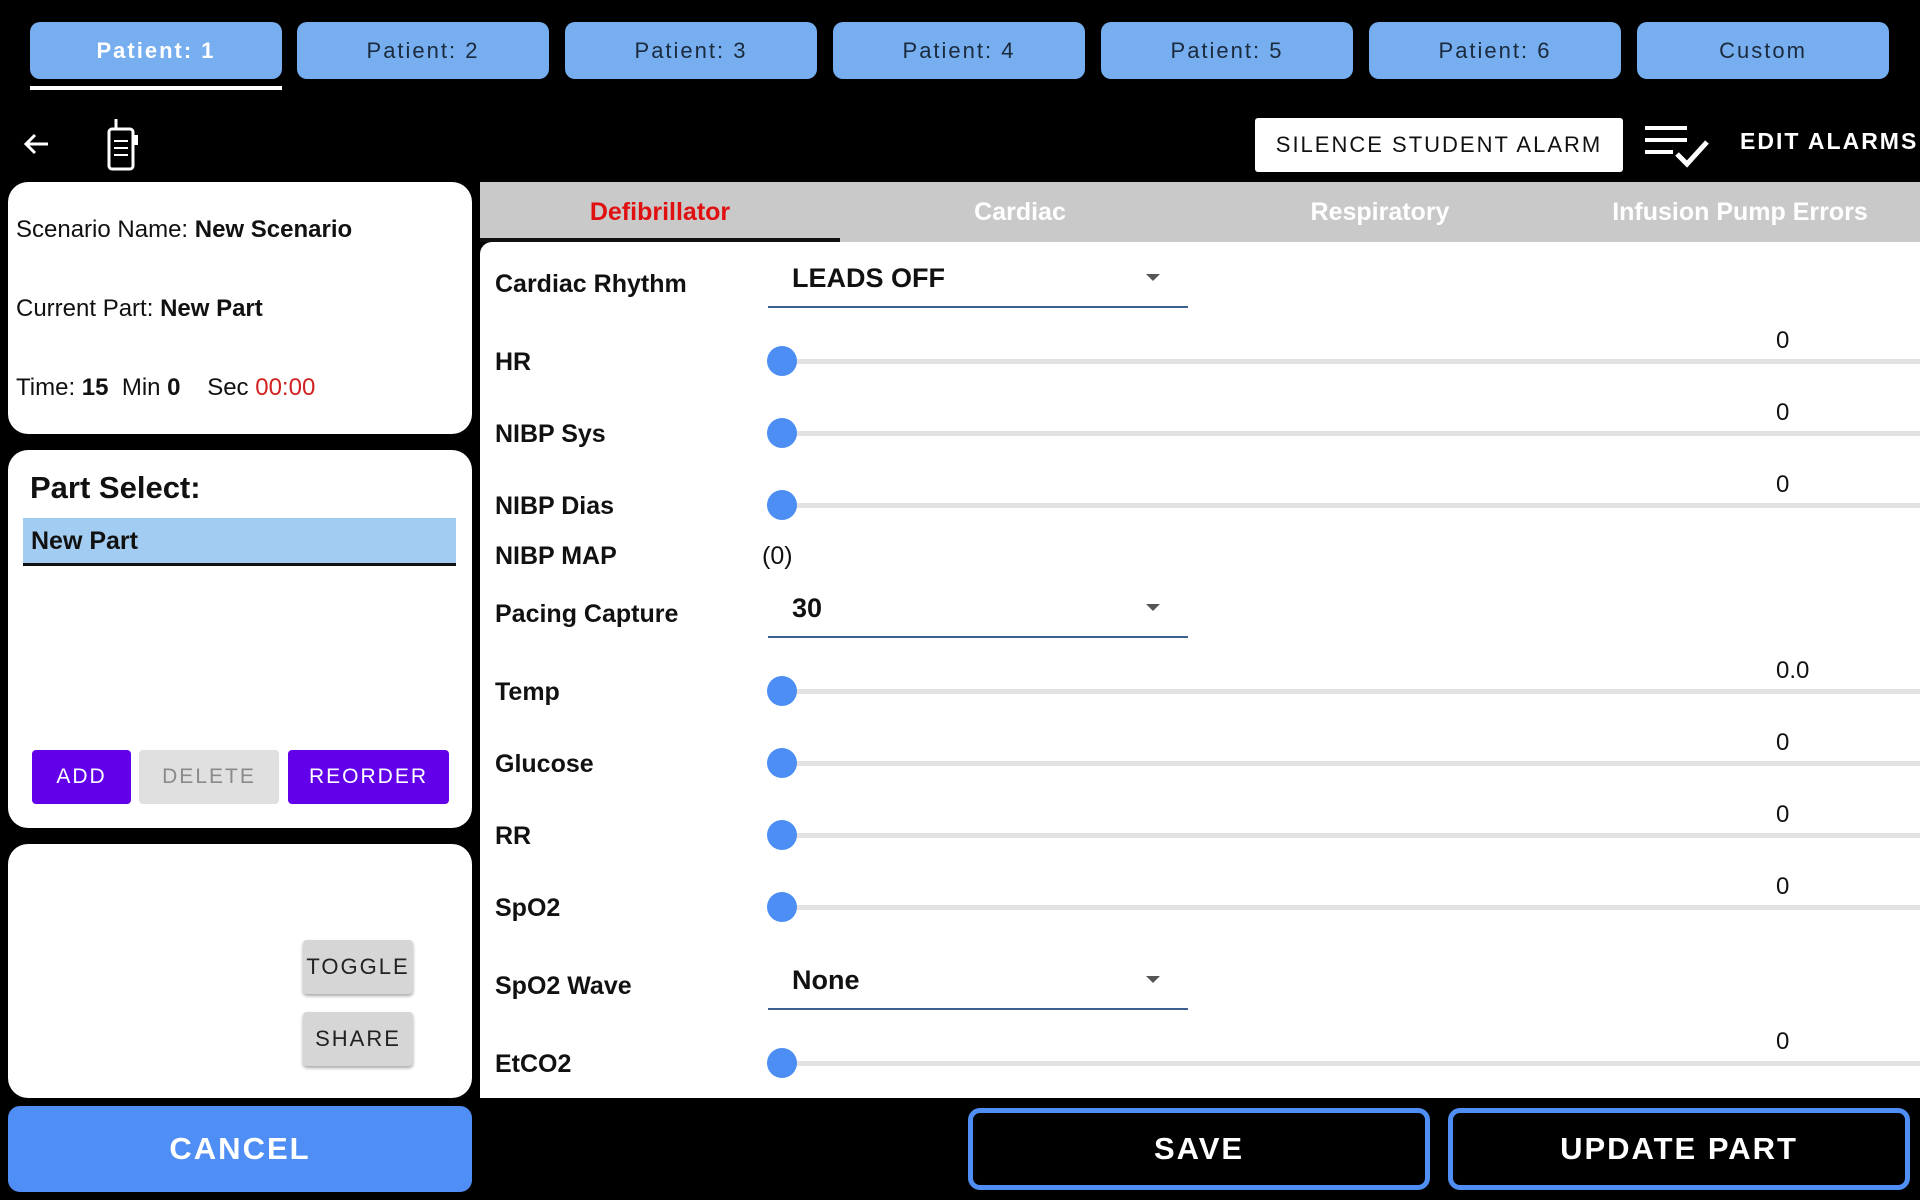  Describe the element at coordinates (1380, 212) in the screenshot. I see `tab-respiratory: Respiratory` at that location.